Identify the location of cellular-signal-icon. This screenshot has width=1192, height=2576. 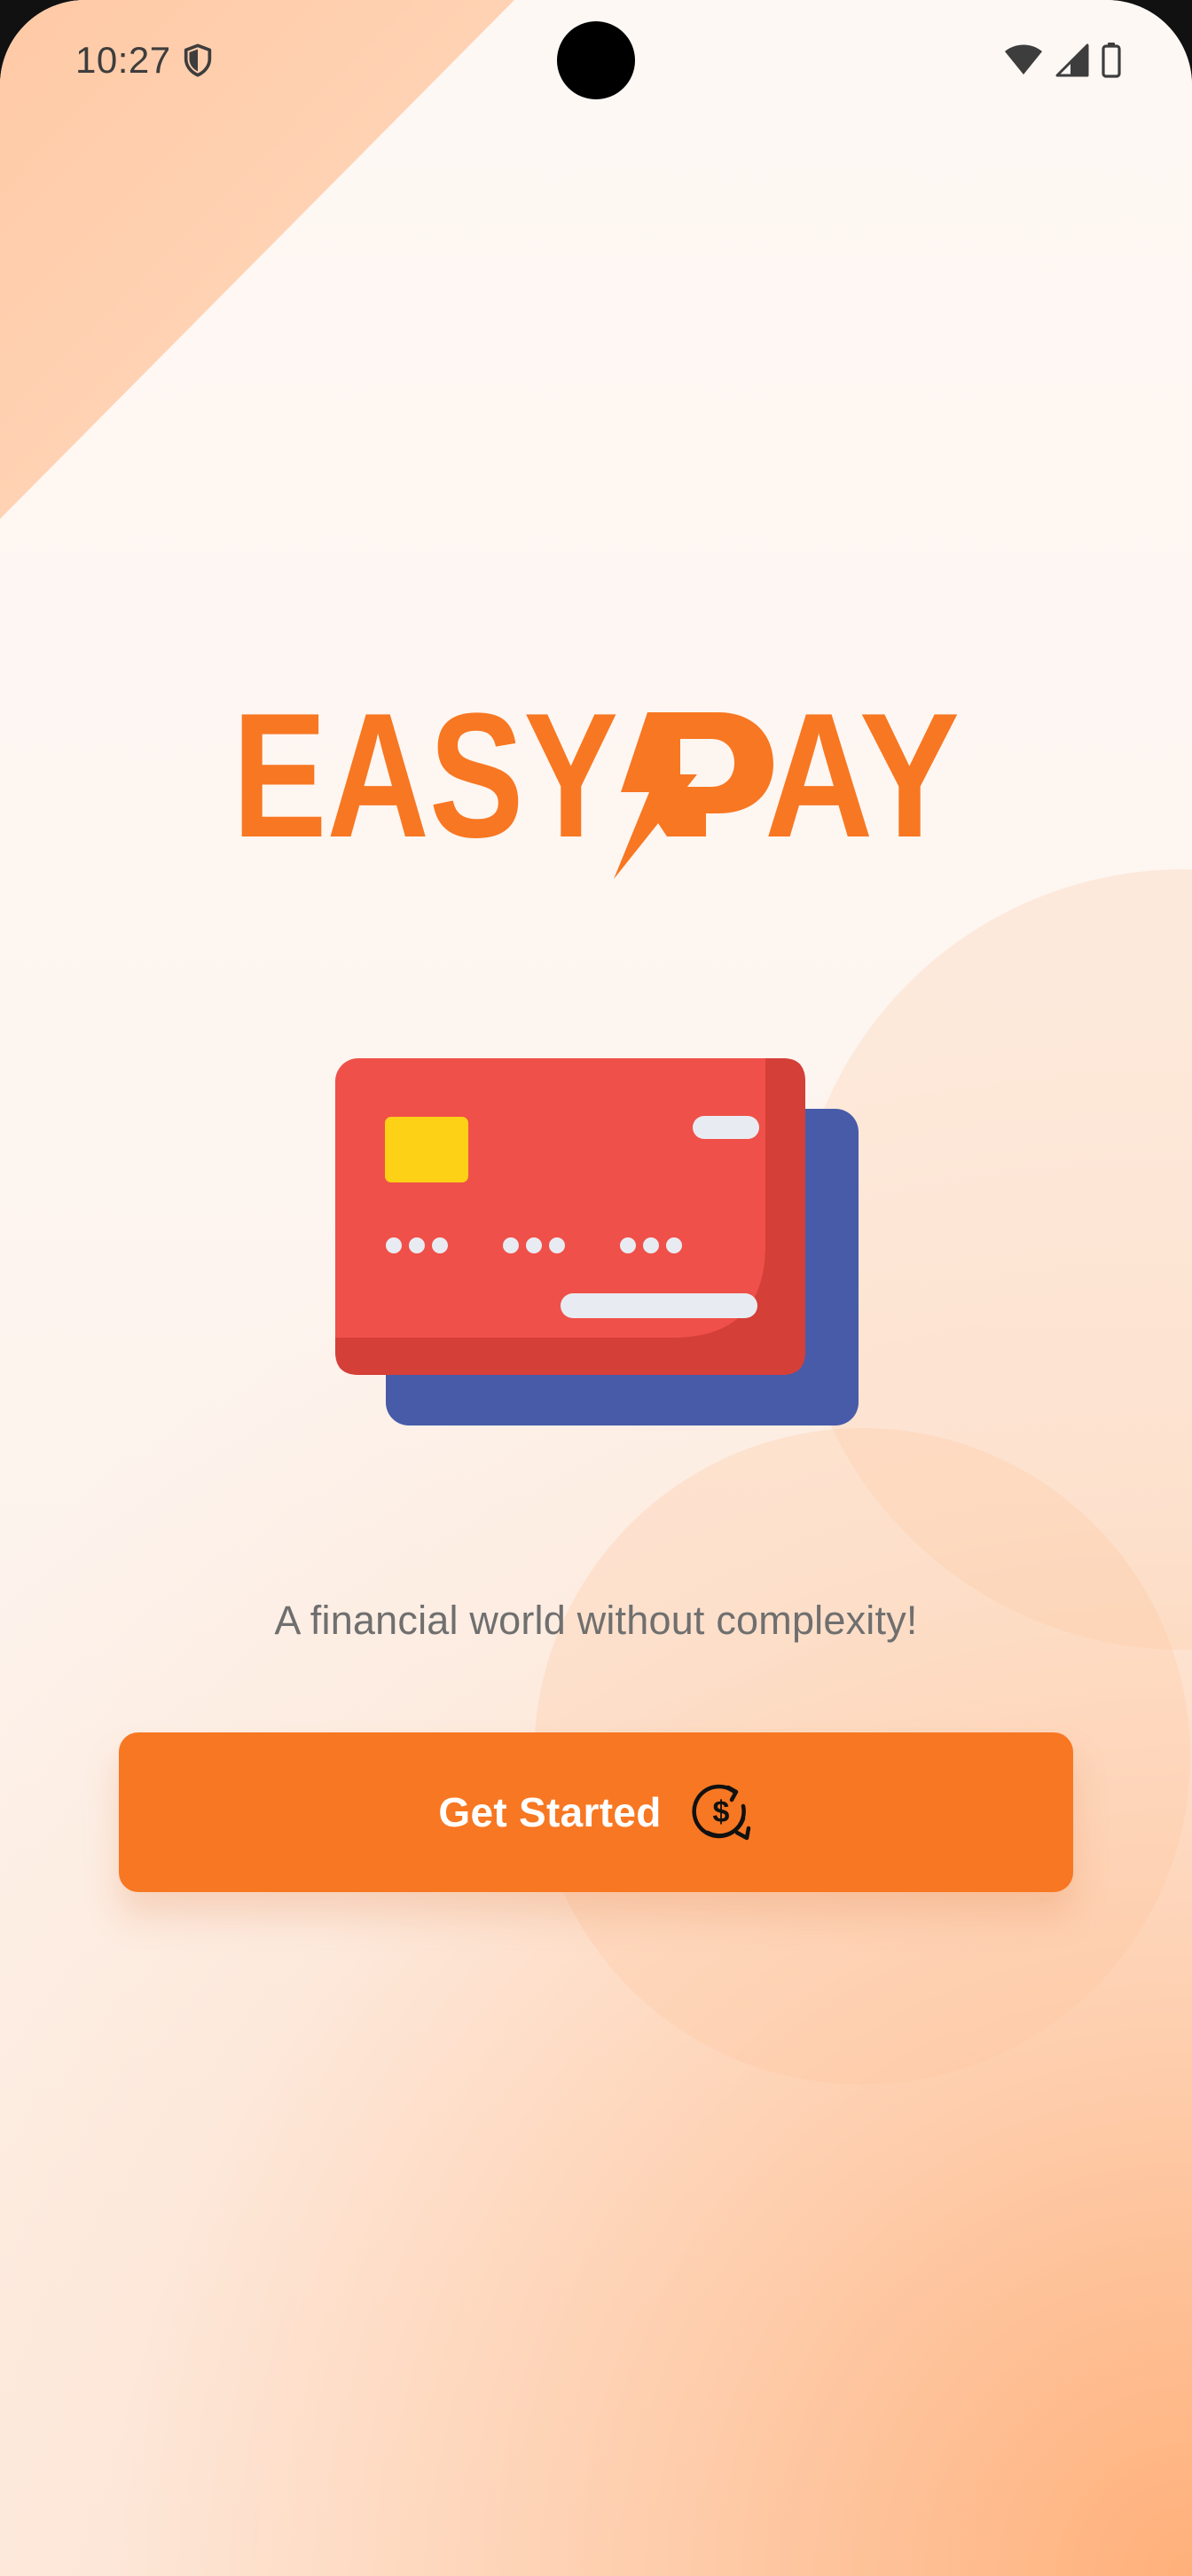
(1072, 60).